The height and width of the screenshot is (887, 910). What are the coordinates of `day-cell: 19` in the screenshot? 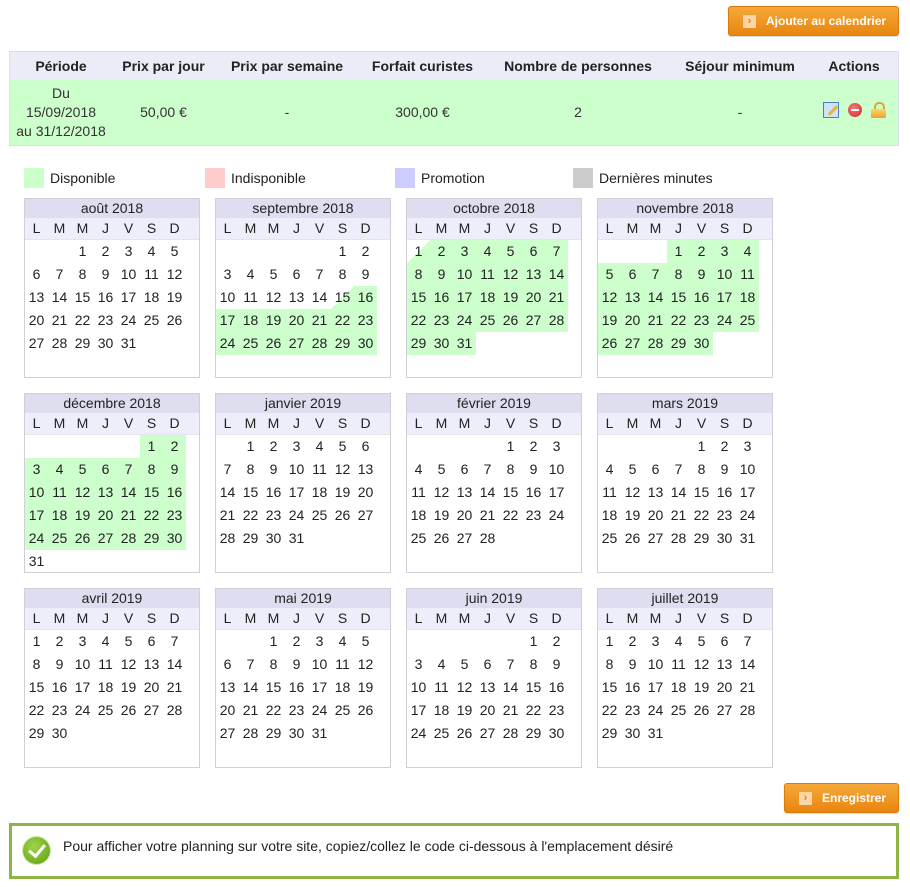 It's located at (464, 710).